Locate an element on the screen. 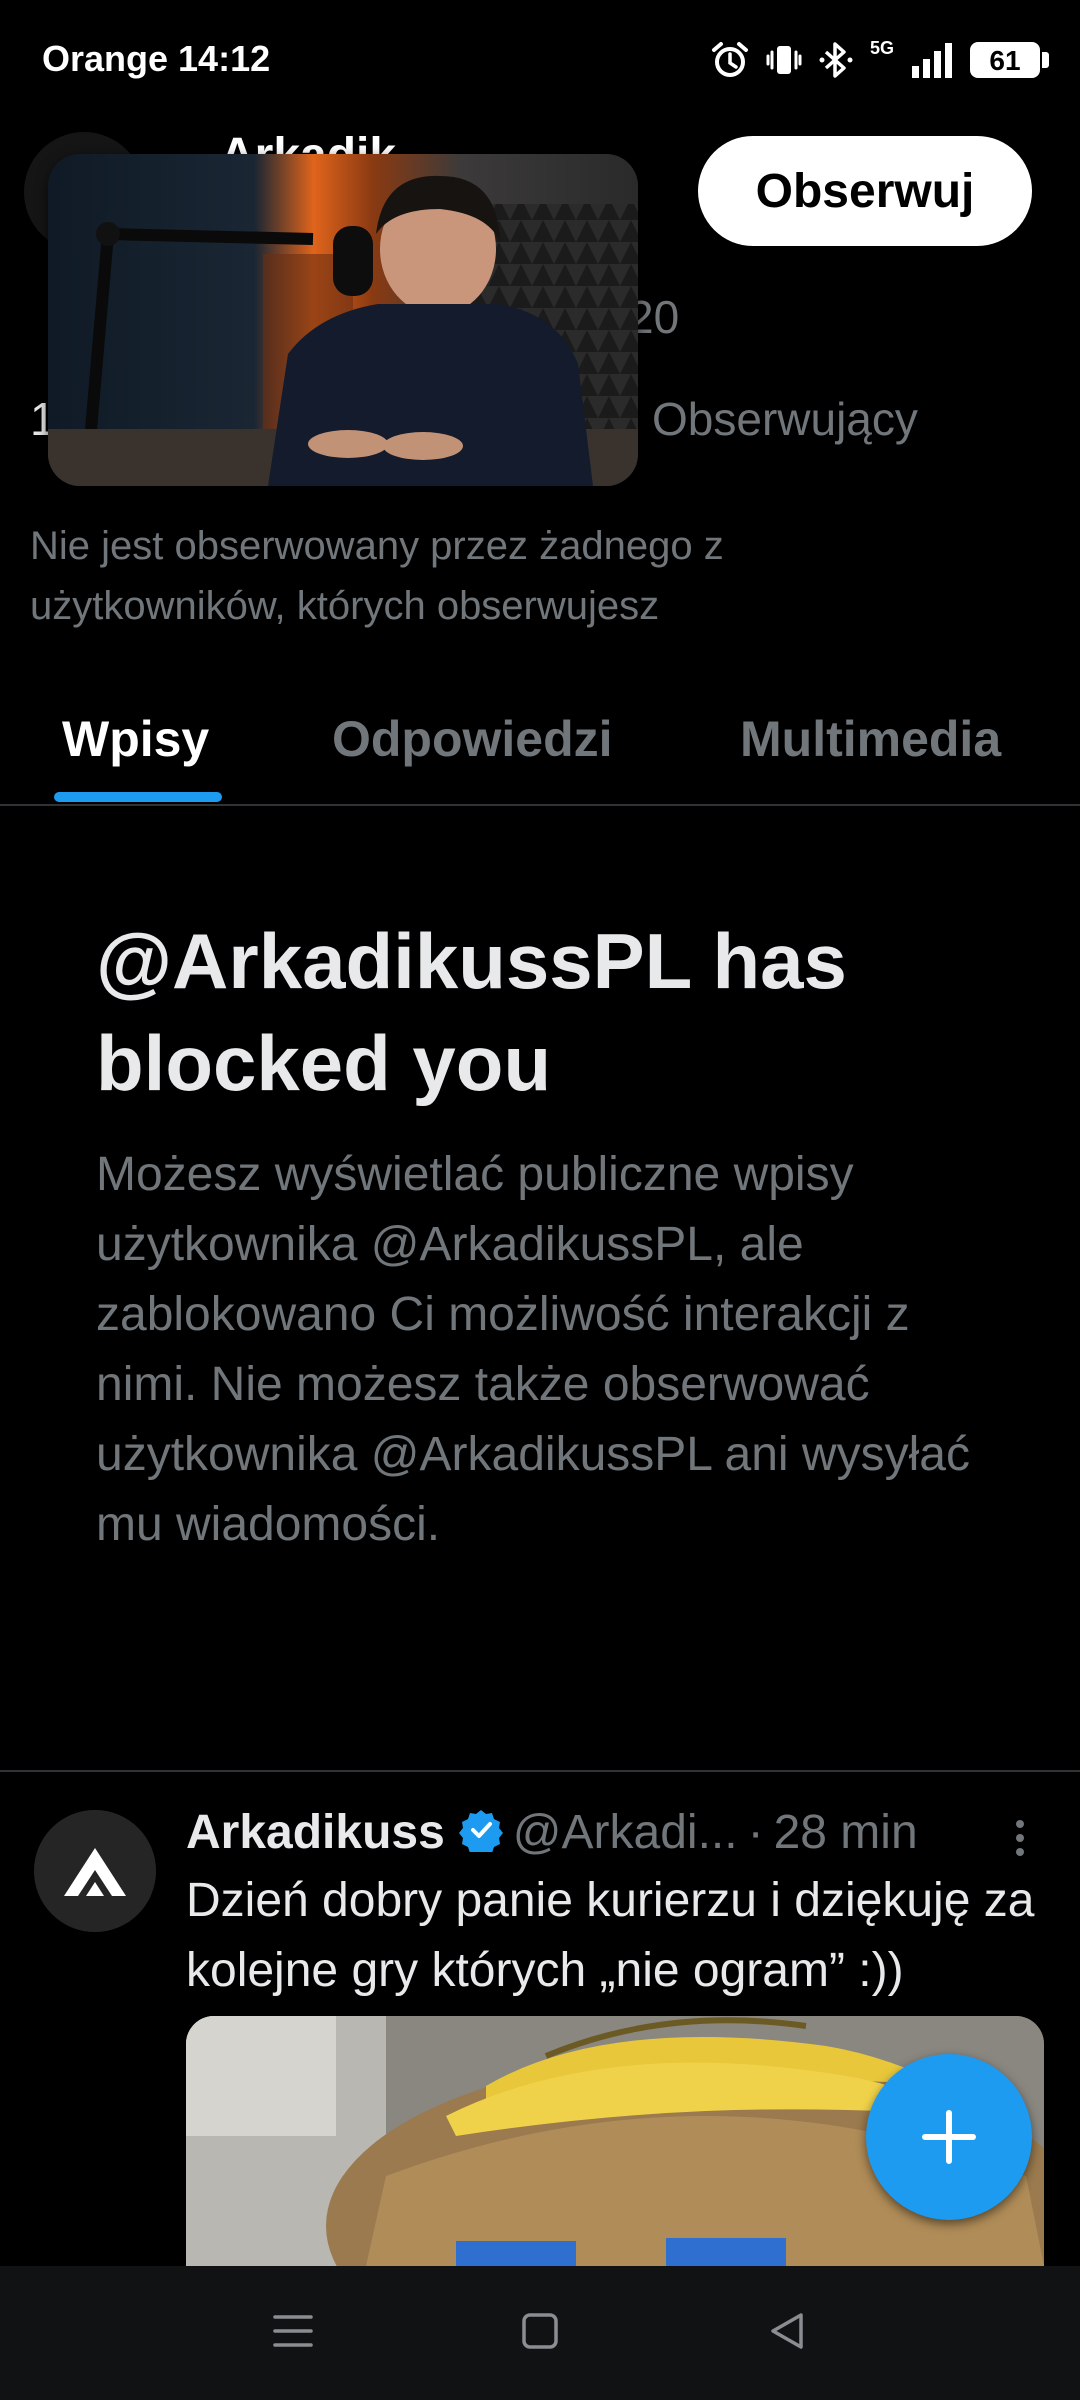 The height and width of the screenshot is (2400, 1080). tweet-avatar is located at coordinates (95, 1871).